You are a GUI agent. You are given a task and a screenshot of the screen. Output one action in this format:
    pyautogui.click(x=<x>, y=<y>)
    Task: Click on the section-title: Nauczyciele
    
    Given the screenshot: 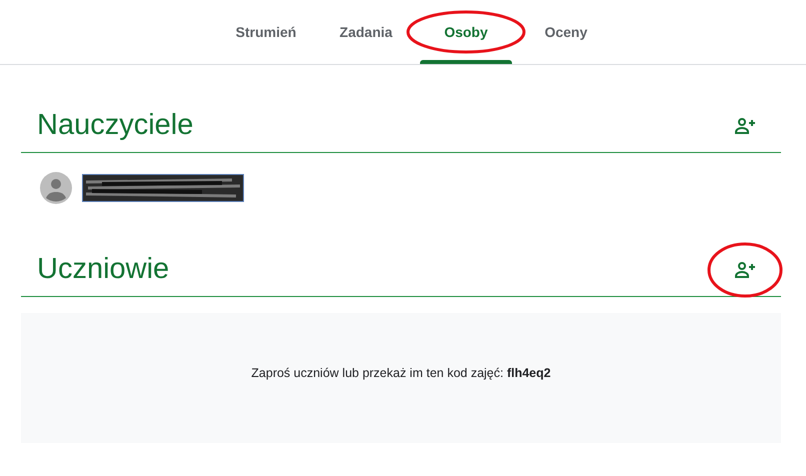 What is the action you would take?
    pyautogui.click(x=115, y=125)
    